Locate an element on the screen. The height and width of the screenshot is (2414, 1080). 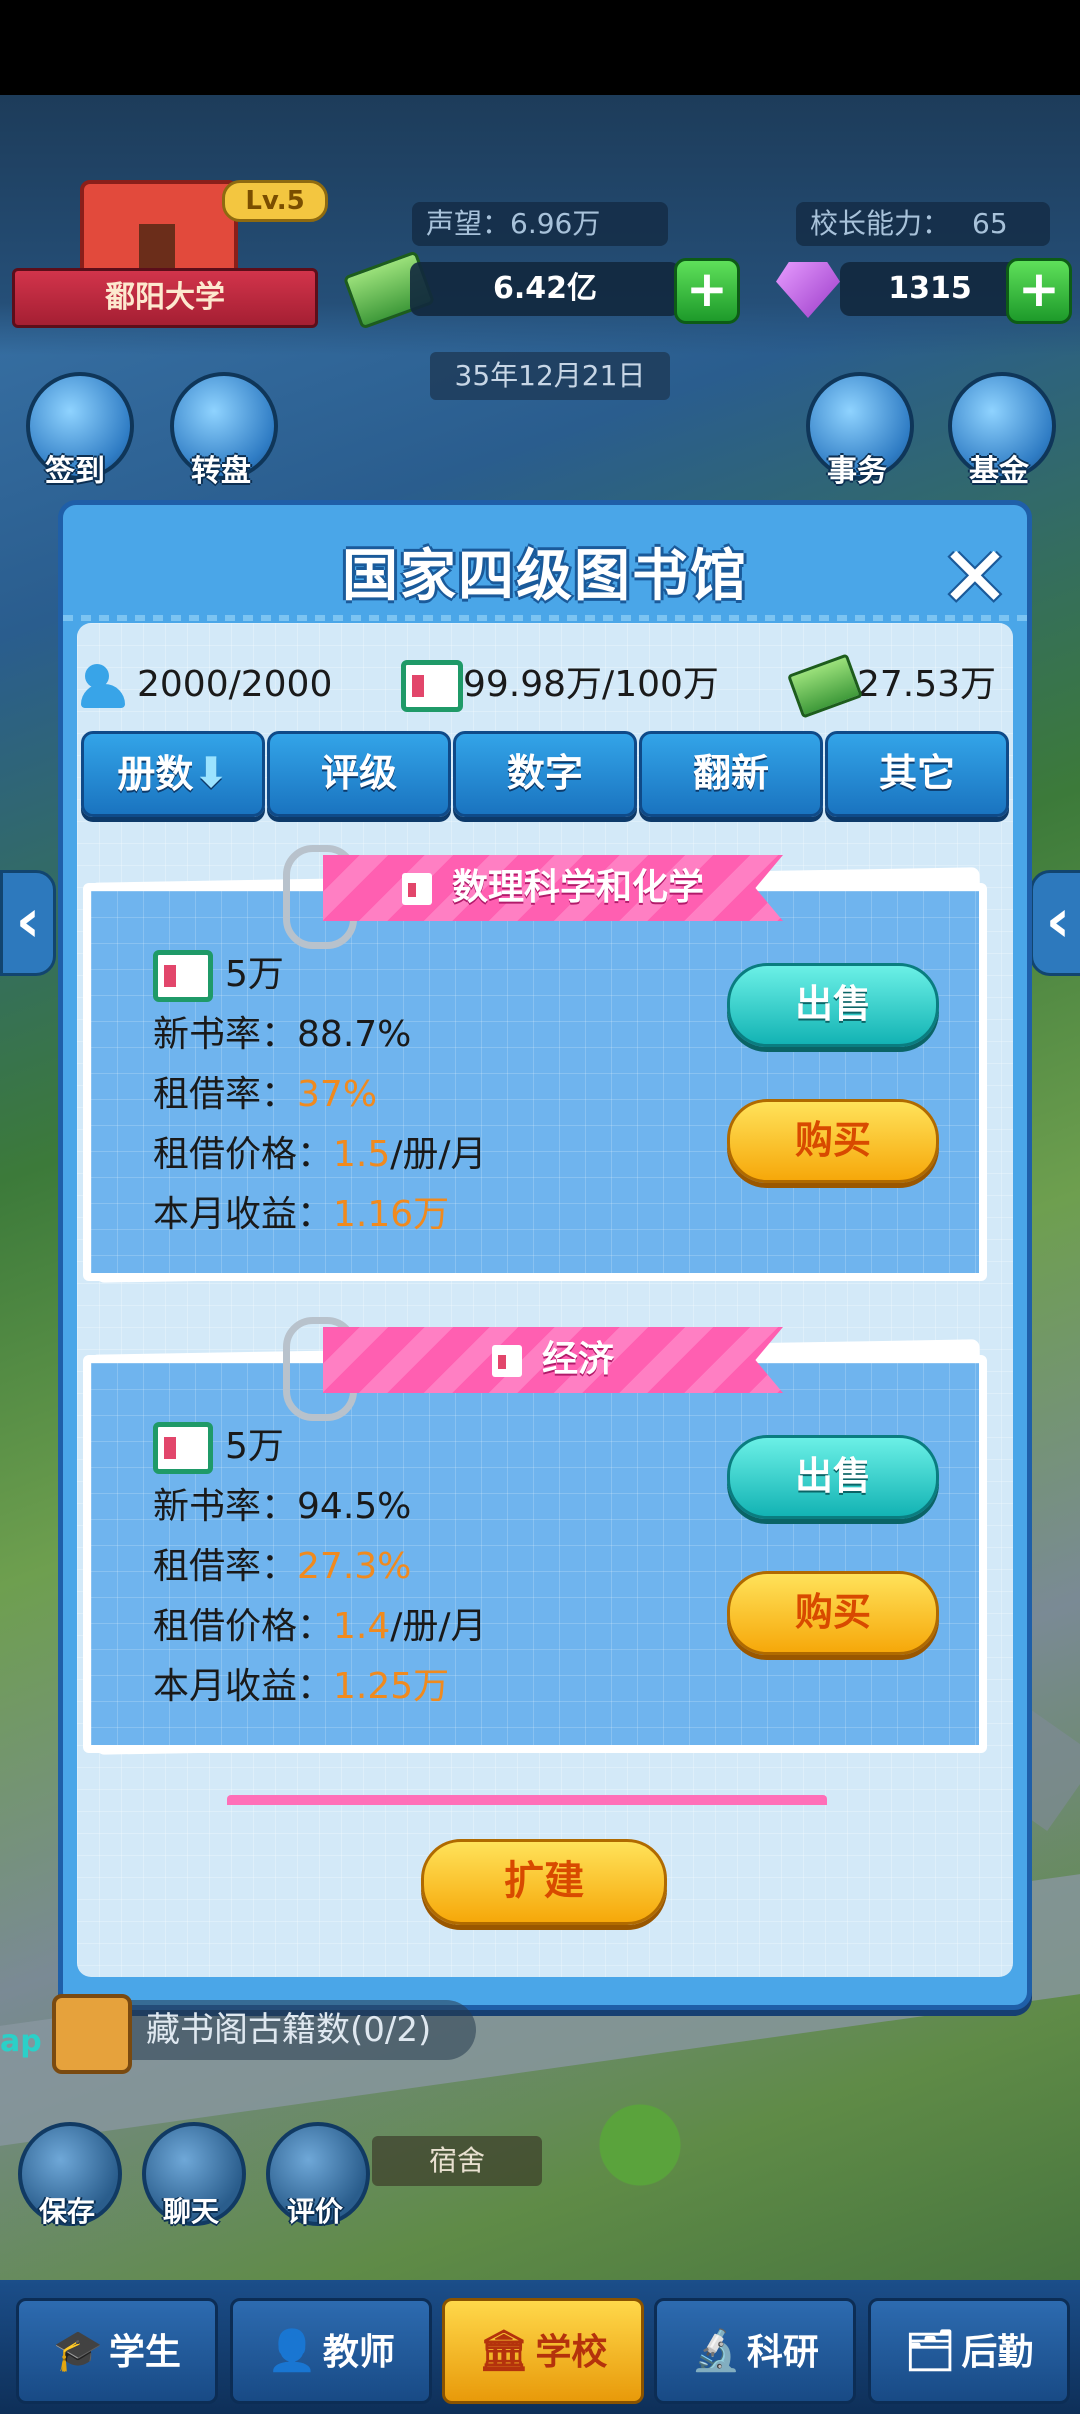
logistics-icon: 🗂 is located at coordinates (930, 2351).